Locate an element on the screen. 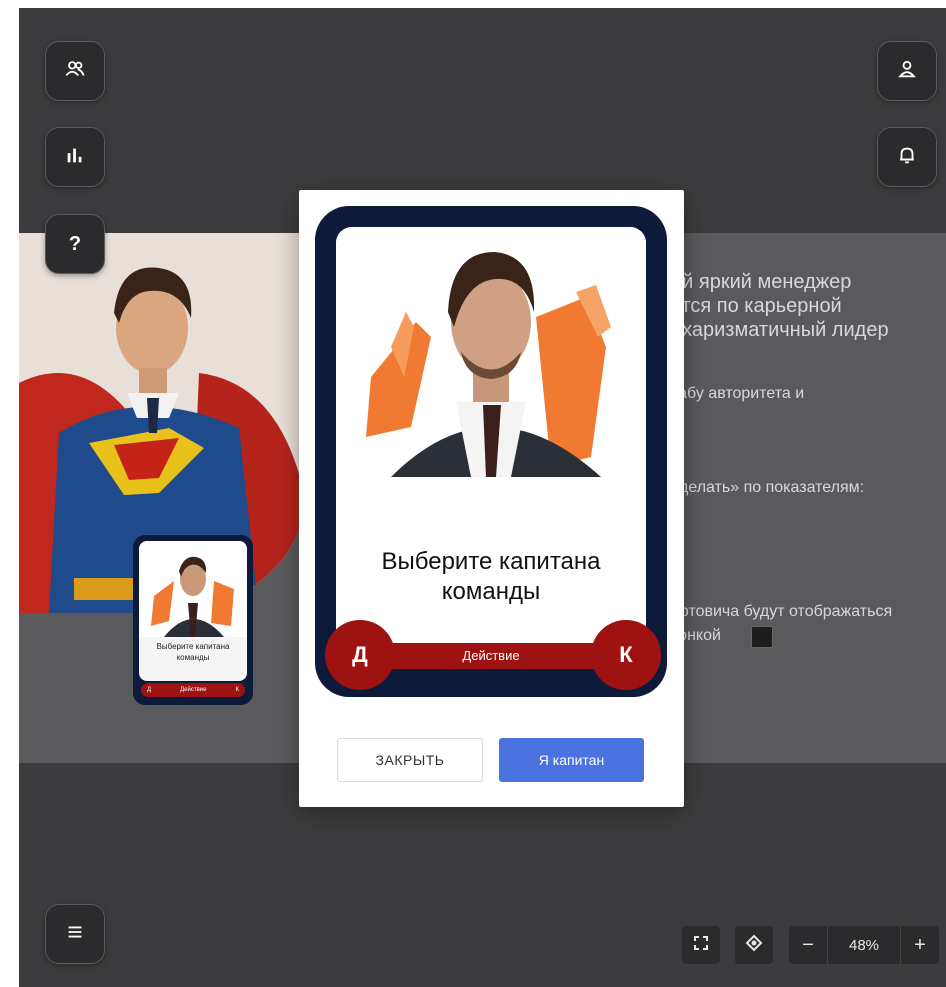 The image size is (946, 987). bg-text-line: табу авторитета и is located at coordinates (738, 393).